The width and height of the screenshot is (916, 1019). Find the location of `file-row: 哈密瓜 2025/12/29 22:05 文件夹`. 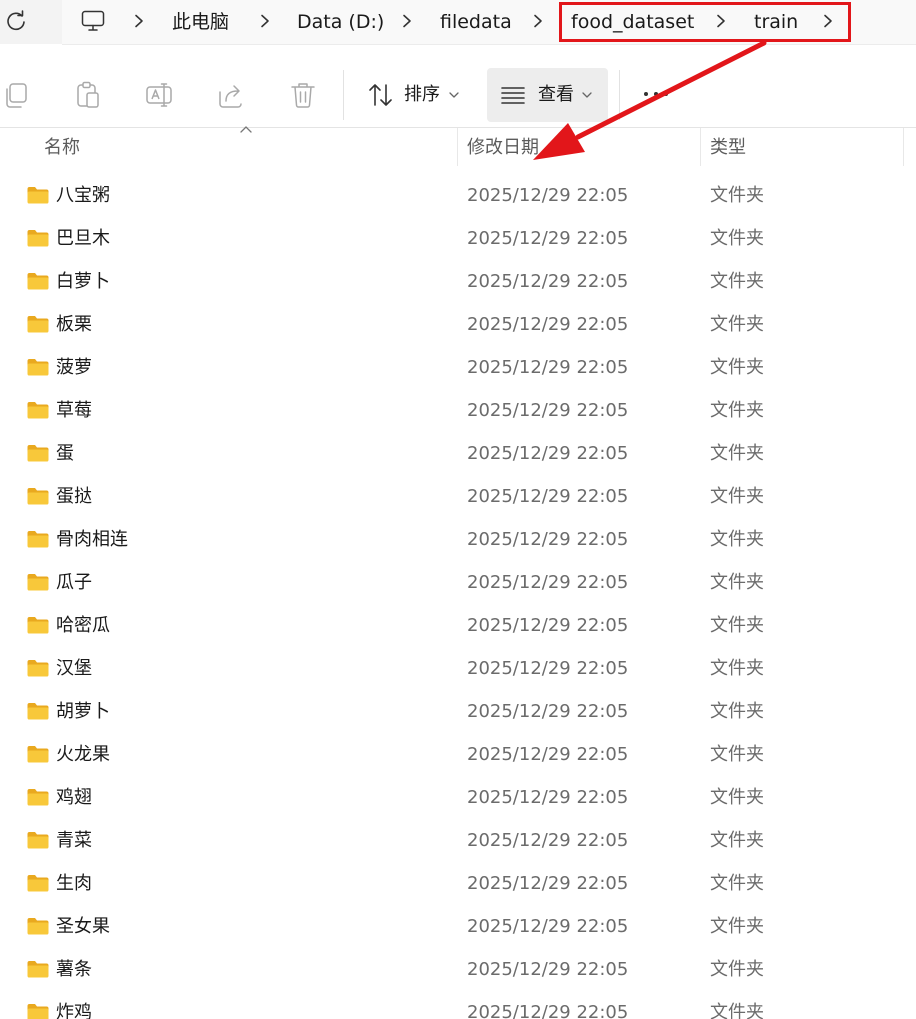

file-row: 哈密瓜 2025/12/29 22:05 文件夹 is located at coordinates (458, 626).